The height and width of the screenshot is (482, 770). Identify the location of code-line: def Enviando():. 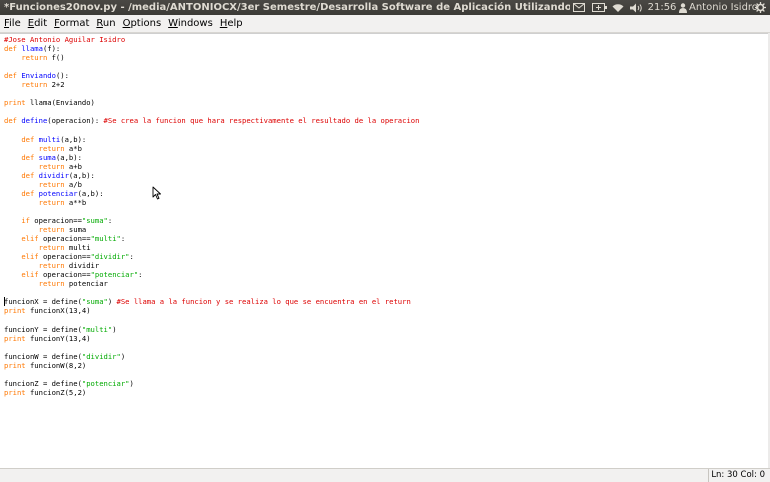
(211, 75).